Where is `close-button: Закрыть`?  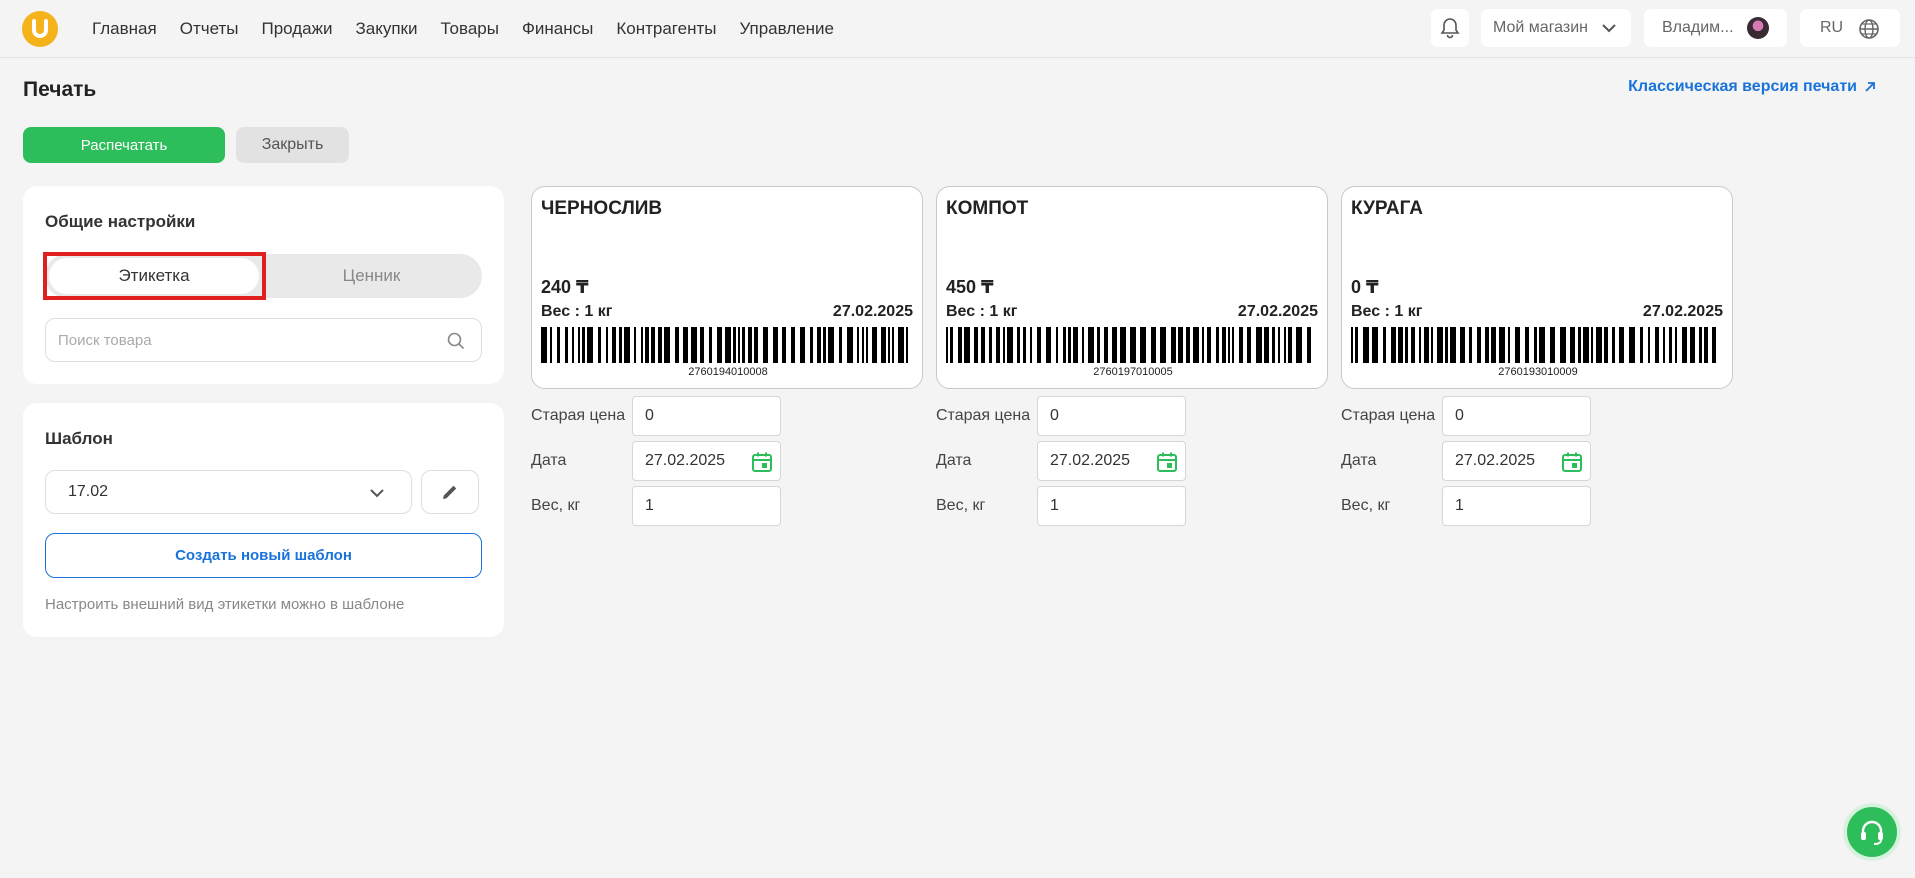
close-button: Закрыть is located at coordinates (292, 145).